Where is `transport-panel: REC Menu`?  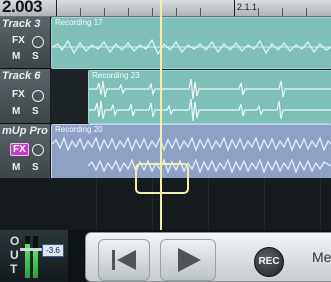 transport-panel: REC Menu is located at coordinates (208, 257).